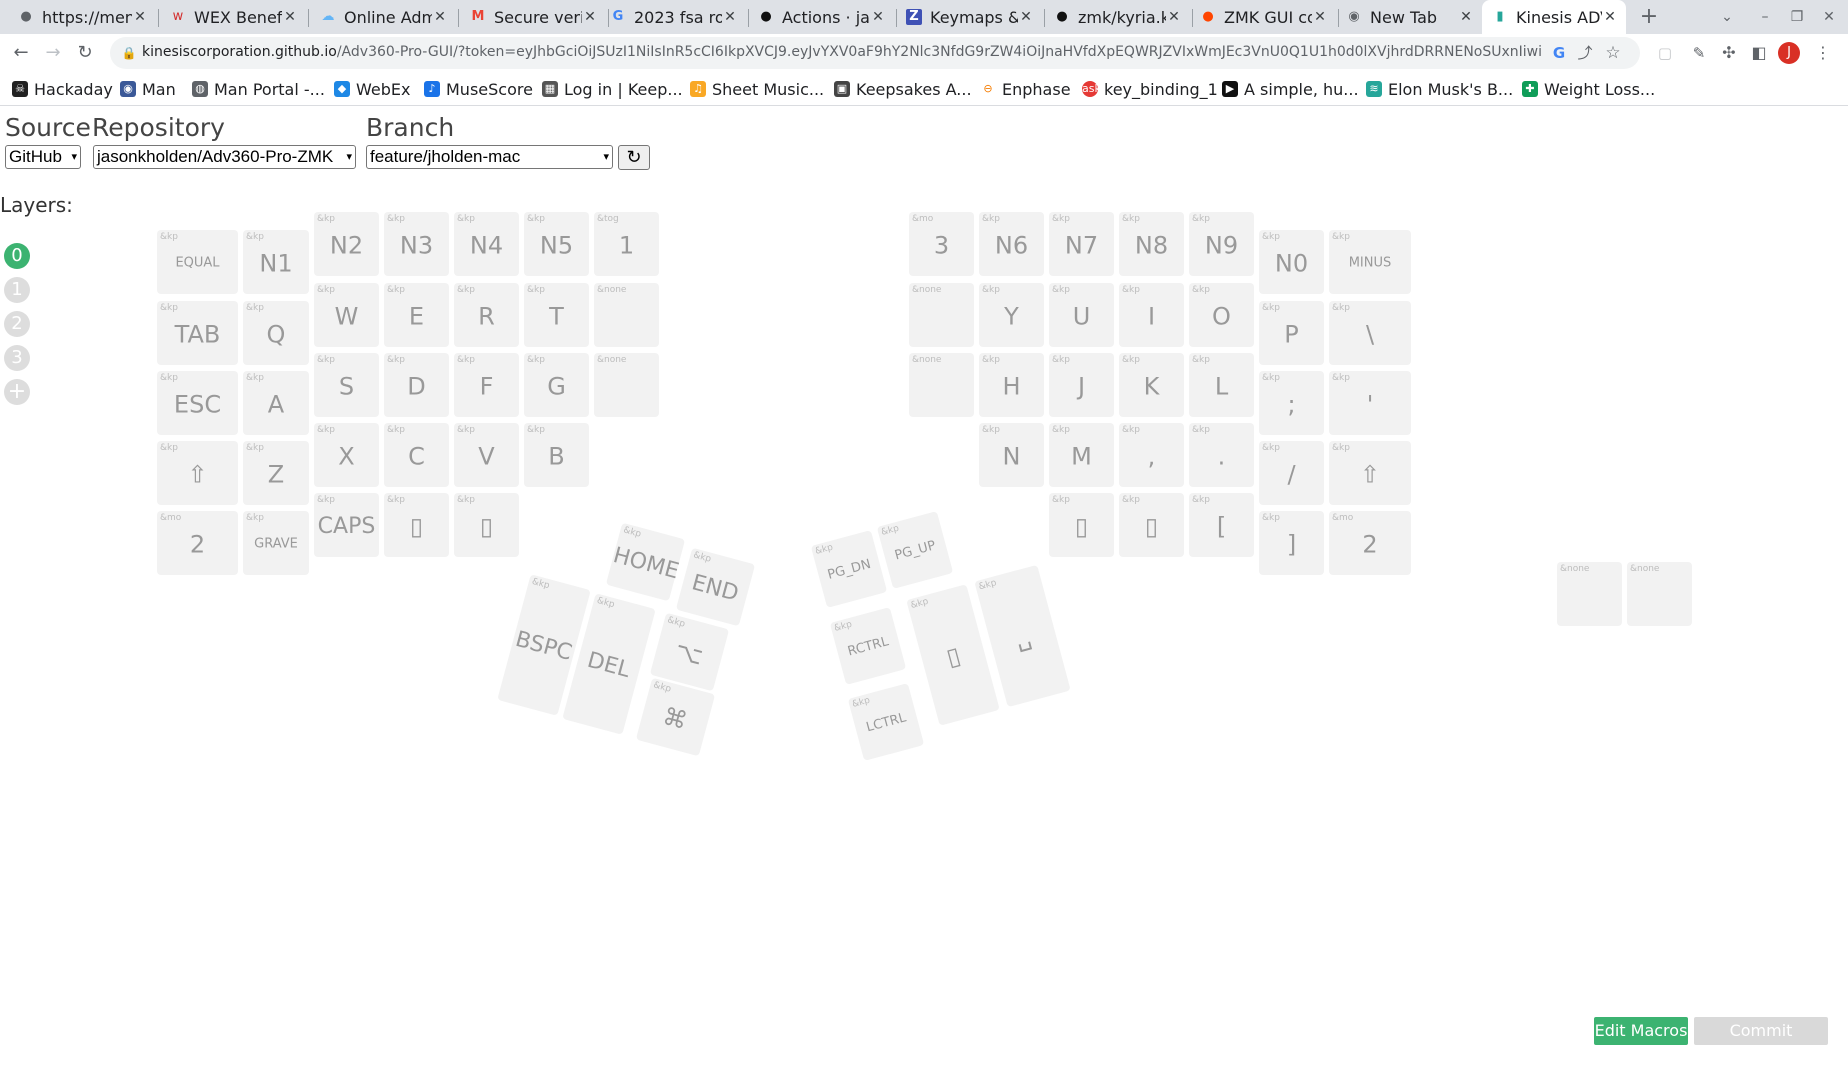 The width and height of the screenshot is (1848, 1073). I want to click on tab: Z Keymaps & ✕, so click(969, 17).